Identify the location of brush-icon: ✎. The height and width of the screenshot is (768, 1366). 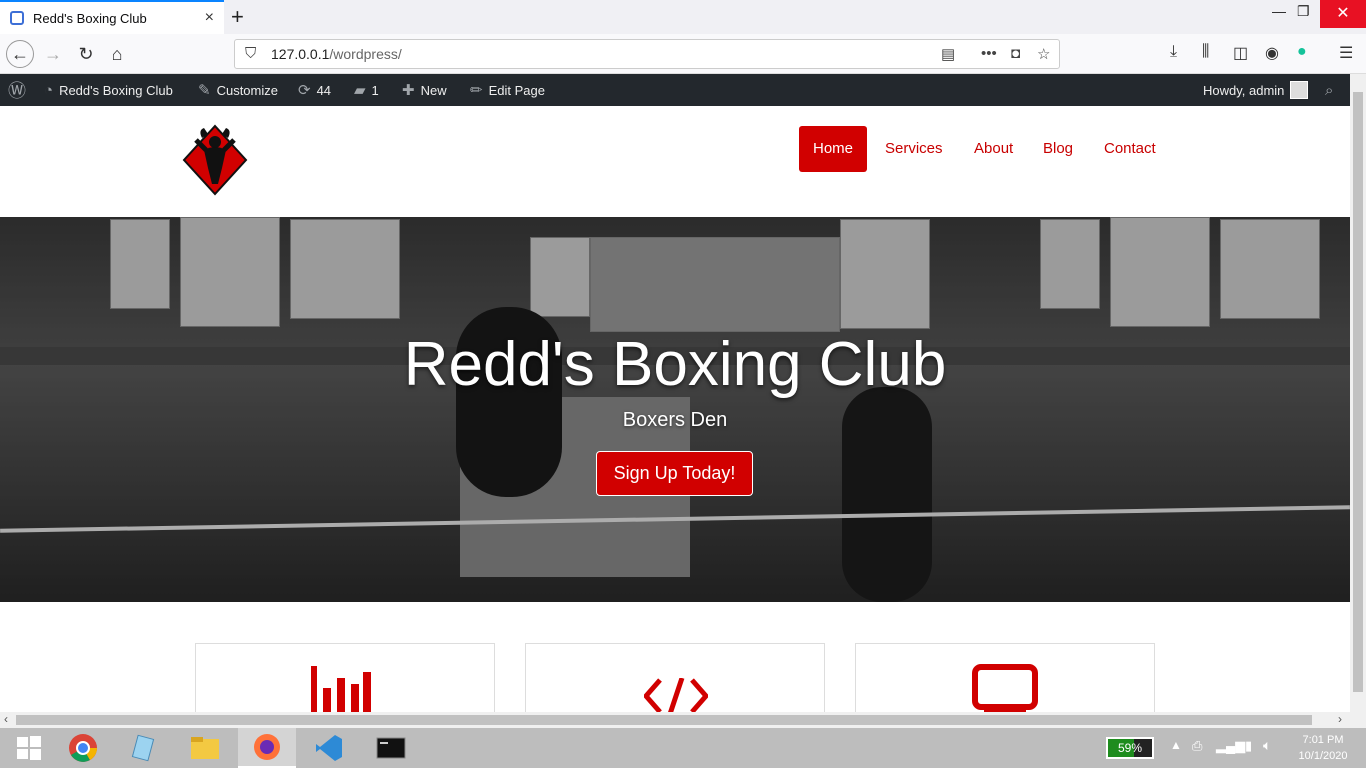
(204, 90).